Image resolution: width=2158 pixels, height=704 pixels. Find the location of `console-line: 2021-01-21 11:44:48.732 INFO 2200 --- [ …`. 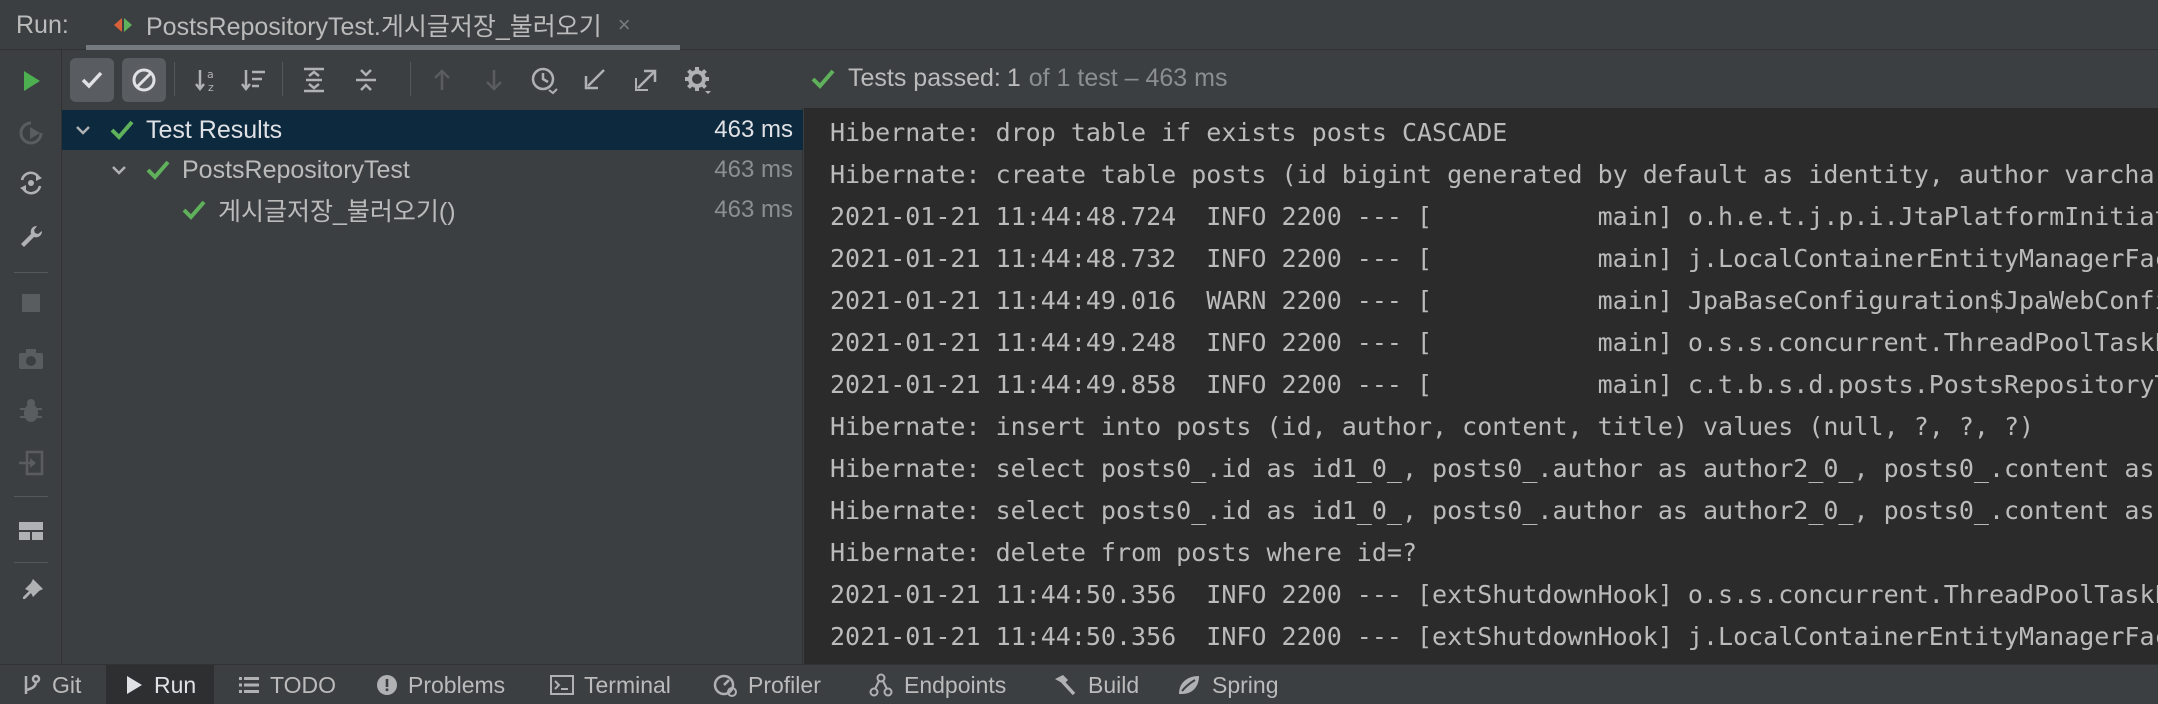

console-line: 2021-01-21 11:44:48.732 INFO 2200 --- [ … is located at coordinates (1494, 258).